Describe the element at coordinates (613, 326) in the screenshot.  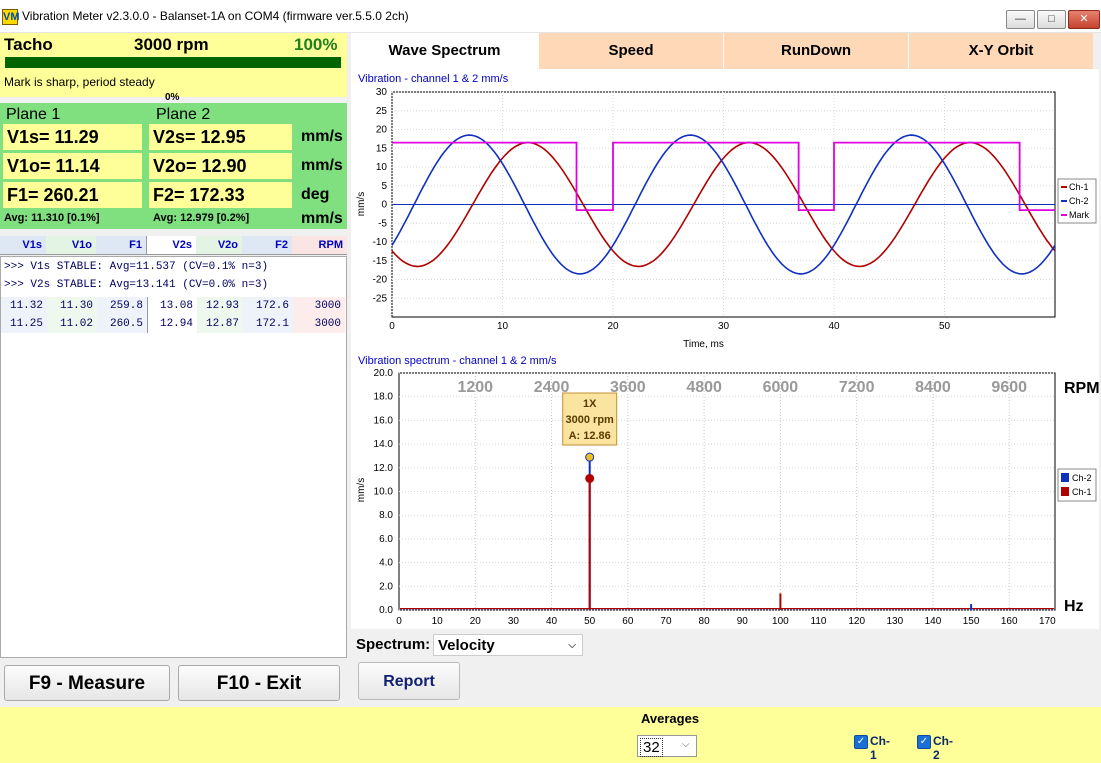
I see `x-tick-label: 20` at that location.